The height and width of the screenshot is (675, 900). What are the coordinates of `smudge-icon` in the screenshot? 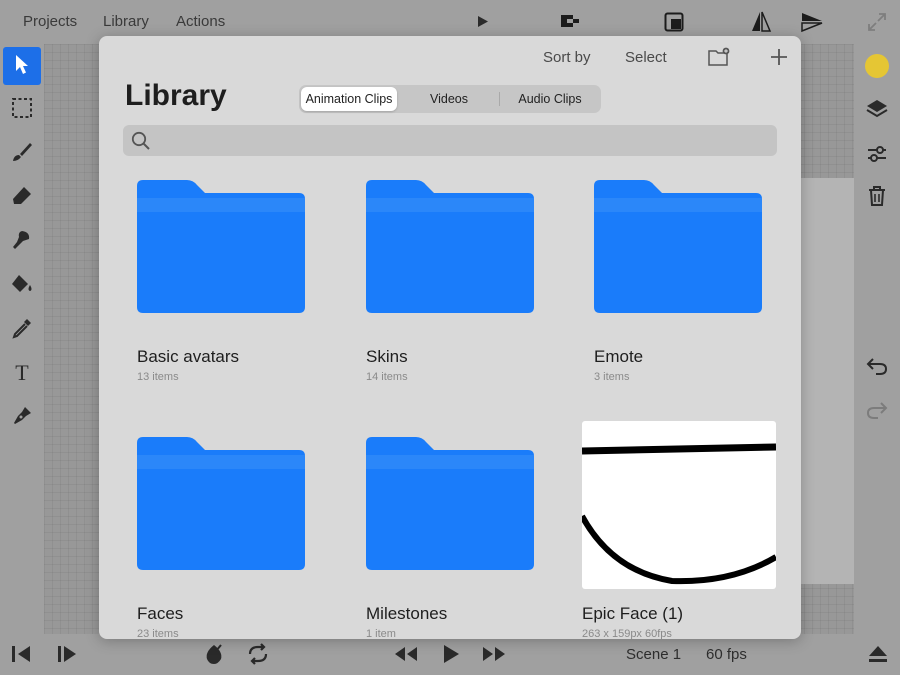 It's located at (22, 242).